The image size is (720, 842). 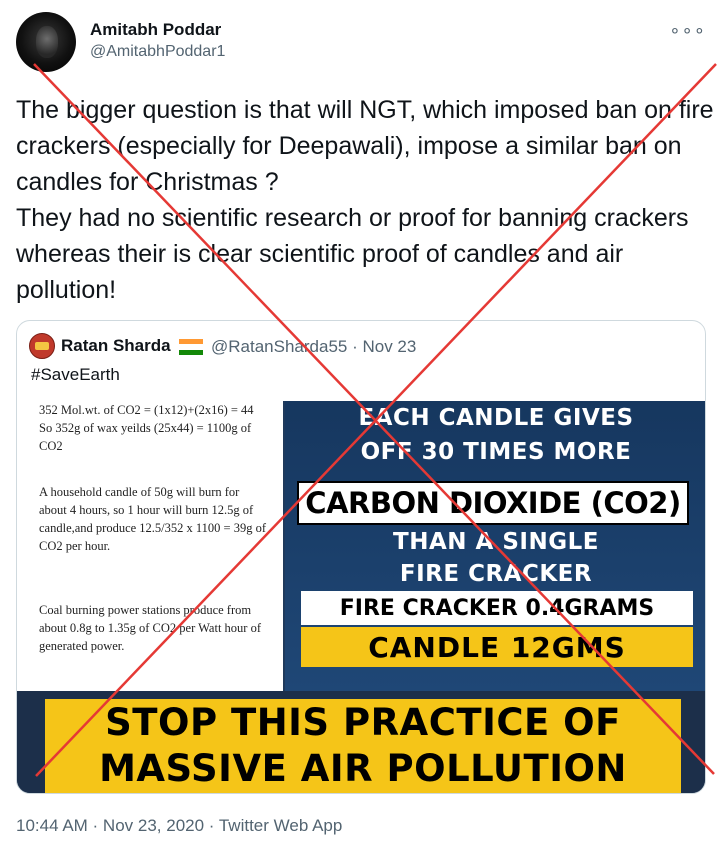 I want to click on quoted-author-avatar, so click(x=42, y=346).